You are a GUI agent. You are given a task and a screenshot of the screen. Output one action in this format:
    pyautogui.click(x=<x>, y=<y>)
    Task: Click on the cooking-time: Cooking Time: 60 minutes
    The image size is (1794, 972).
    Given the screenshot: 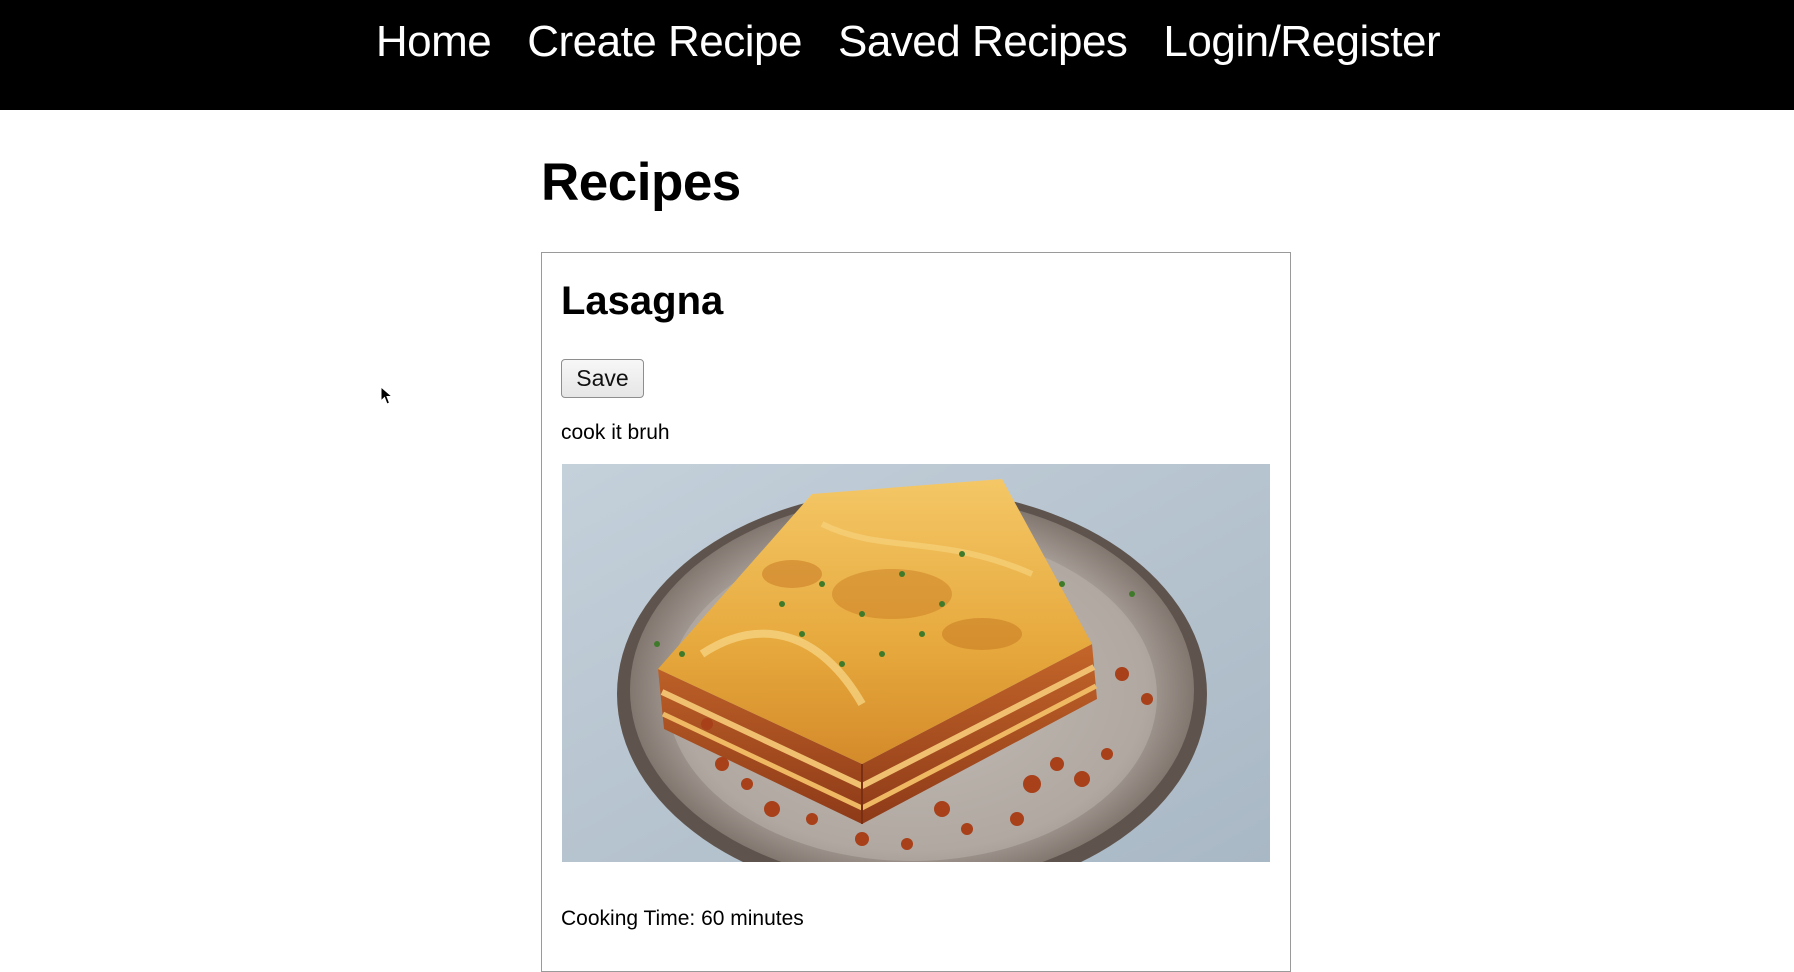 What is the action you would take?
    pyautogui.click(x=682, y=919)
    